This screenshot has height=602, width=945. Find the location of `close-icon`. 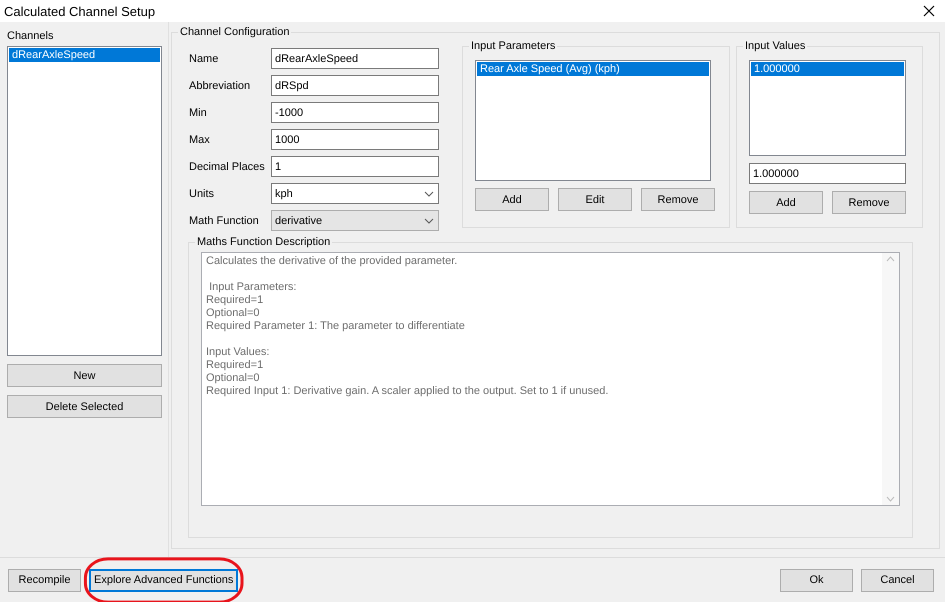

close-icon is located at coordinates (929, 11).